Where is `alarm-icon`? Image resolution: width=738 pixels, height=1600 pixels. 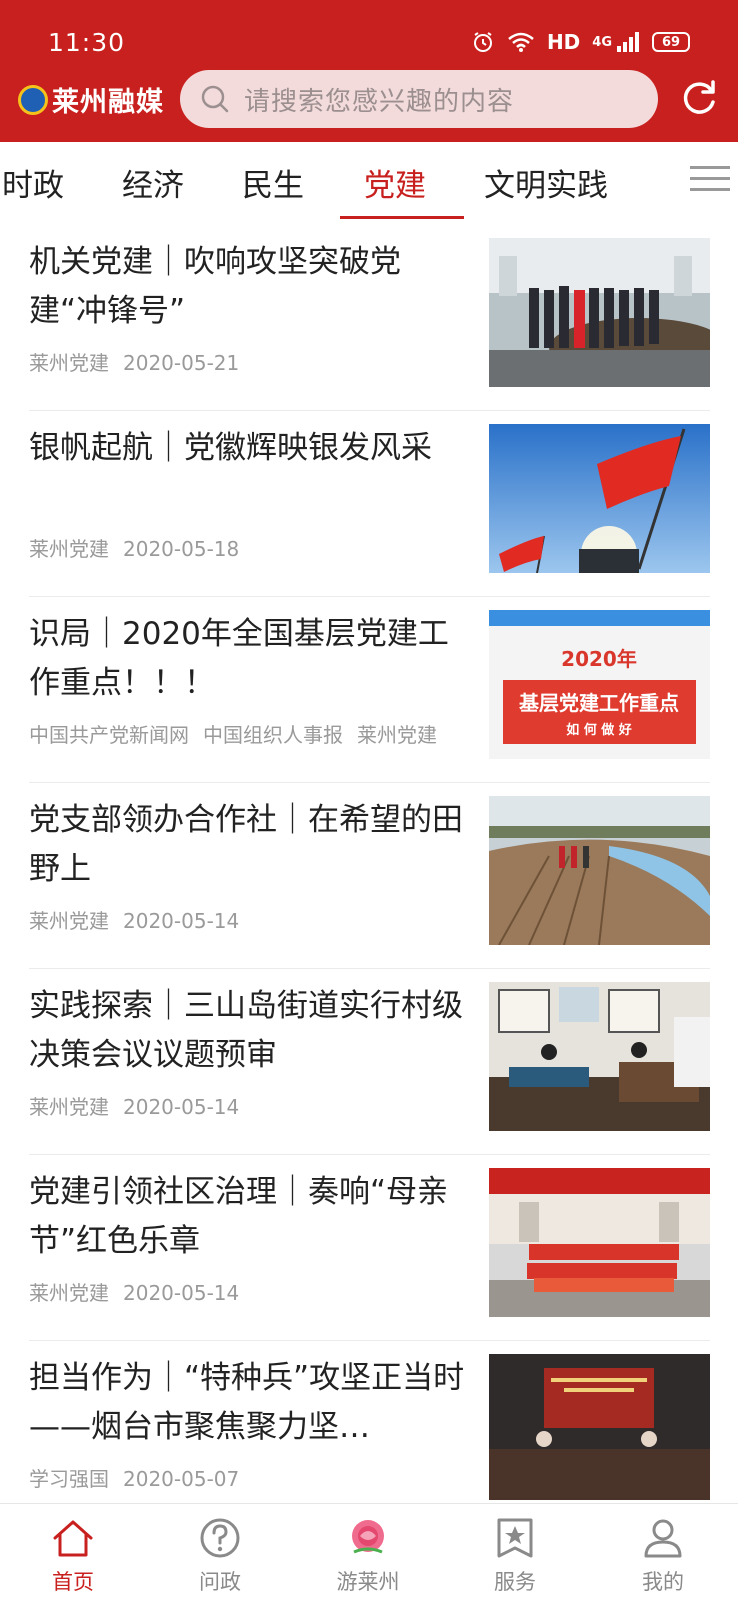
alarm-icon is located at coordinates (482, 42).